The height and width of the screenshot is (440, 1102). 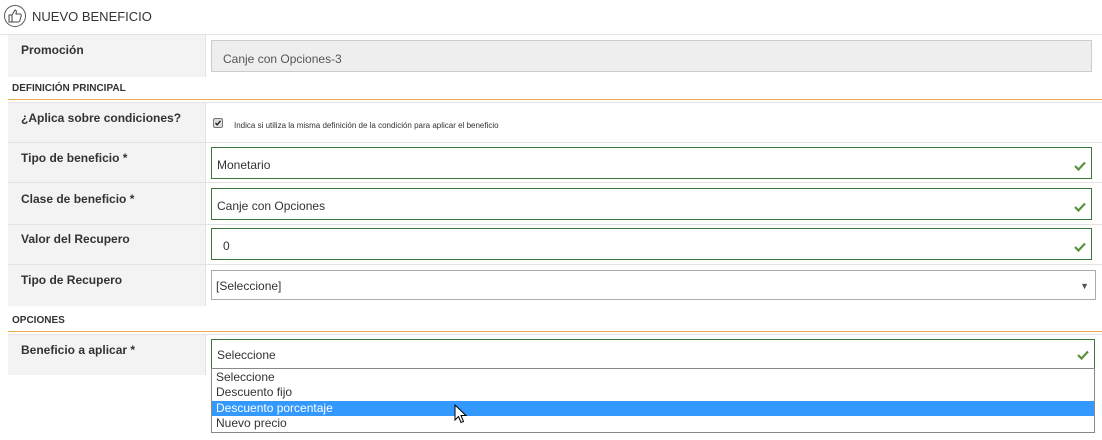 I want to click on tipo-beneficio-select: Monetario, so click(x=651, y=163).